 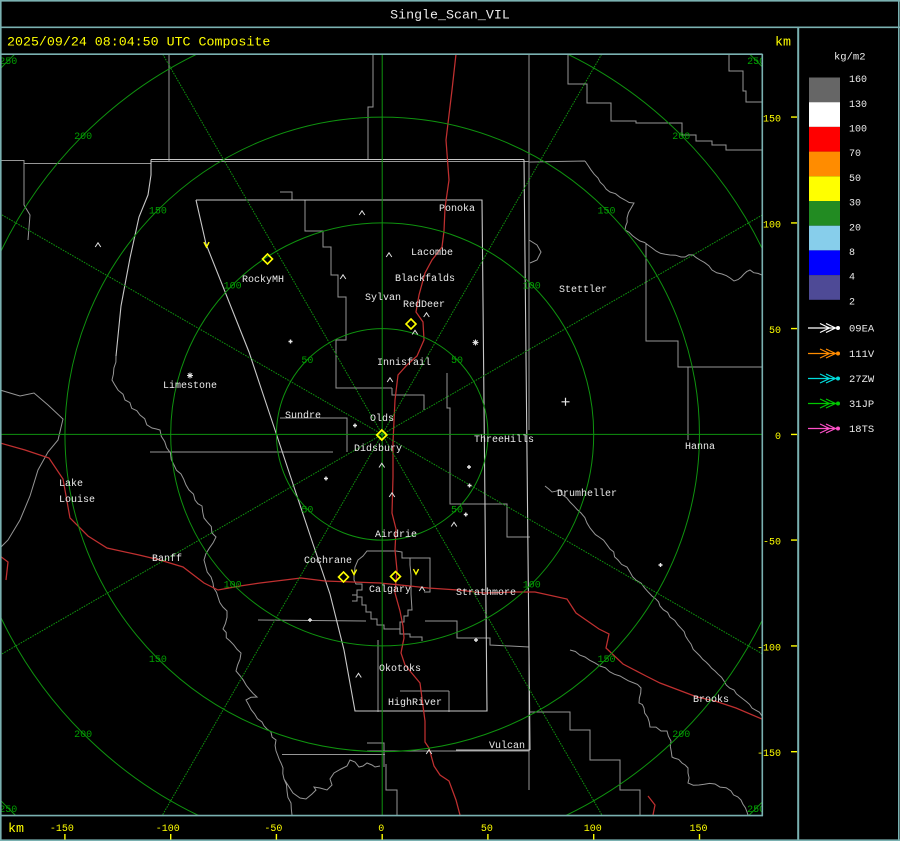 I want to click on svg-text: kg/m2, so click(x=850, y=58).